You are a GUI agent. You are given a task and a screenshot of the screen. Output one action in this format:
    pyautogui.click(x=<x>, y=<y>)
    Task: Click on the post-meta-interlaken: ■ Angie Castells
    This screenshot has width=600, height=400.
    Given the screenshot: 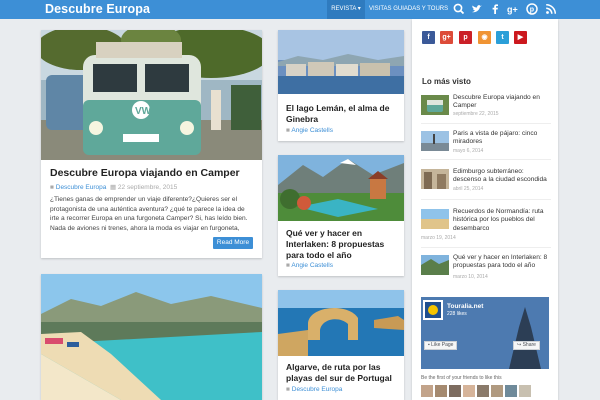 What is the action you would take?
    pyautogui.click(x=309, y=265)
    